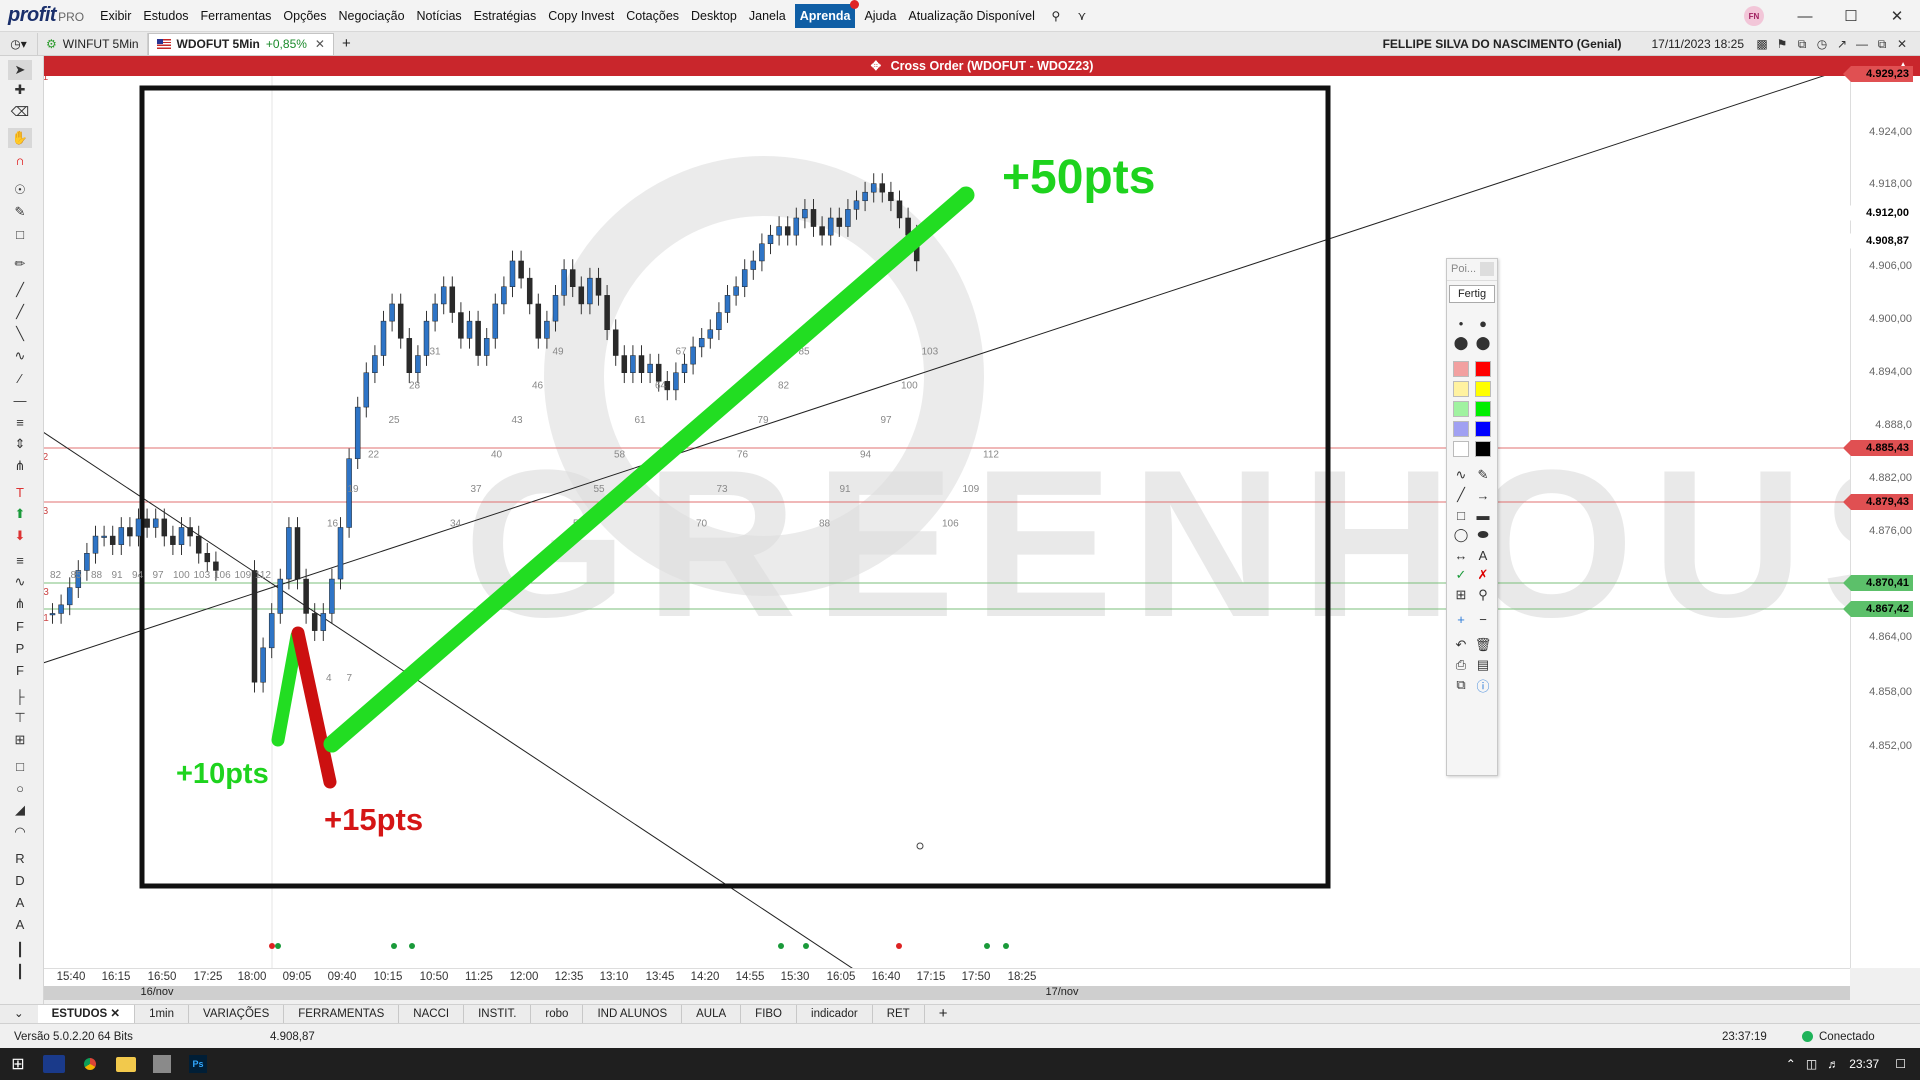 Image resolution: width=1920 pixels, height=1080 pixels. What do you see at coordinates (899, 1014) in the screenshot?
I see `workspace-tab-ret: RET` at bounding box center [899, 1014].